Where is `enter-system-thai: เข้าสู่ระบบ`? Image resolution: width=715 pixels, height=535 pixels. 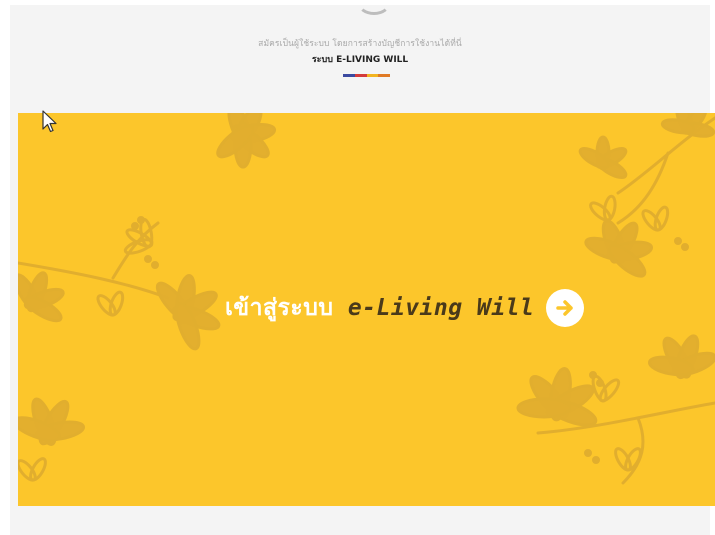 enter-system-thai: เข้าสู่ระบบ is located at coordinates (279, 308).